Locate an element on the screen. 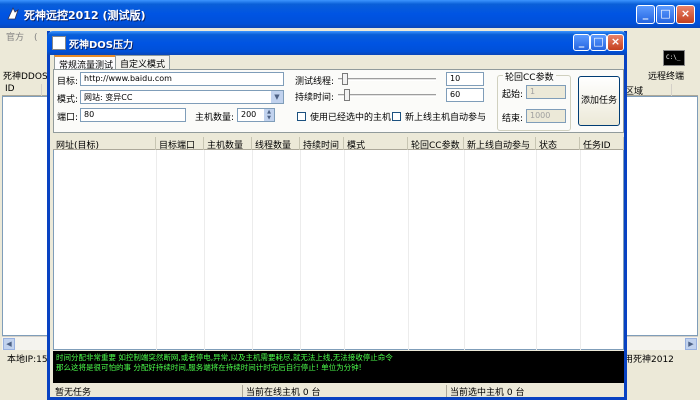 Image resolution: width=700 pixels, height=400 pixels. host-count-label: 主机数量: is located at coordinates (215, 118).